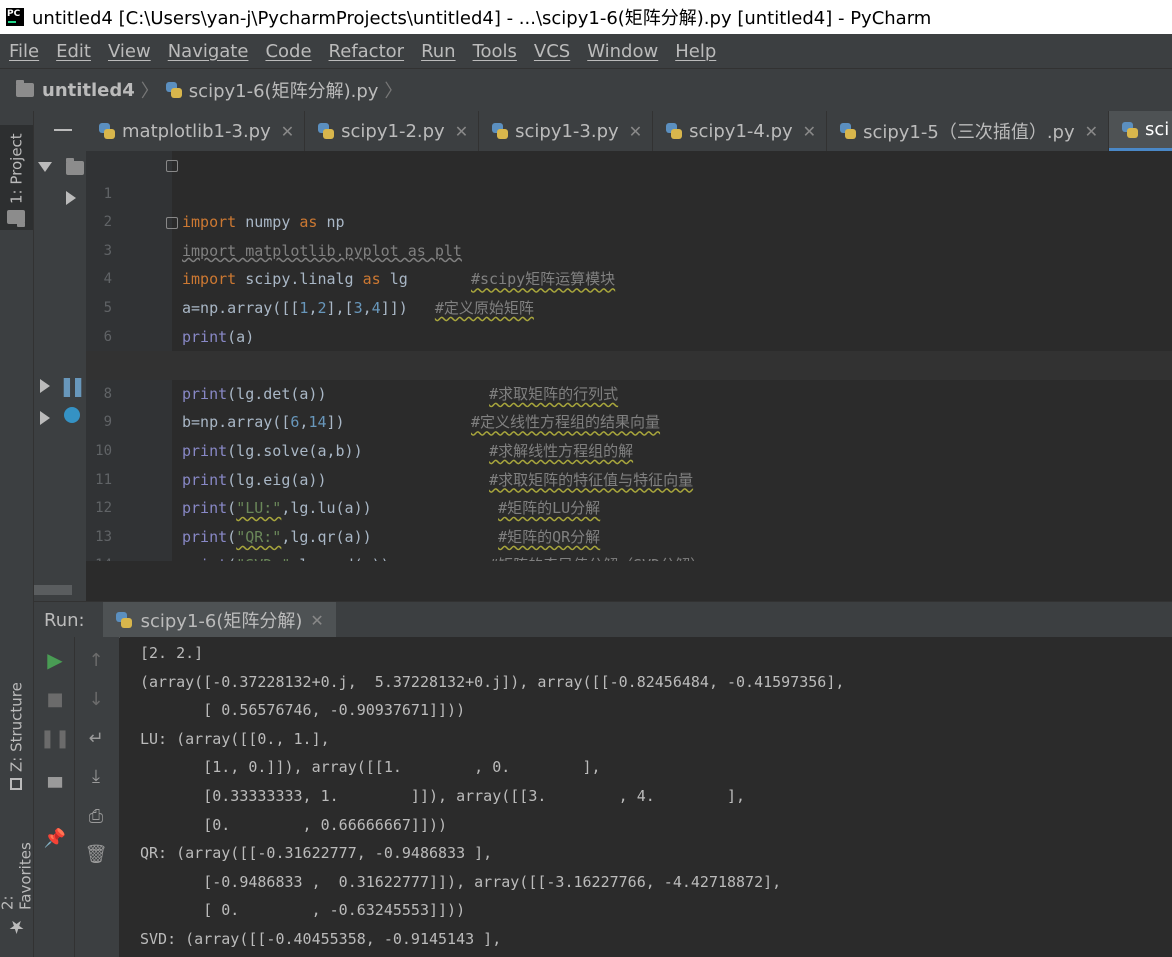 The width and height of the screenshot is (1172, 957). I want to click on tab-scipy1-4: scipy1-4.py ✕, so click(740, 131).